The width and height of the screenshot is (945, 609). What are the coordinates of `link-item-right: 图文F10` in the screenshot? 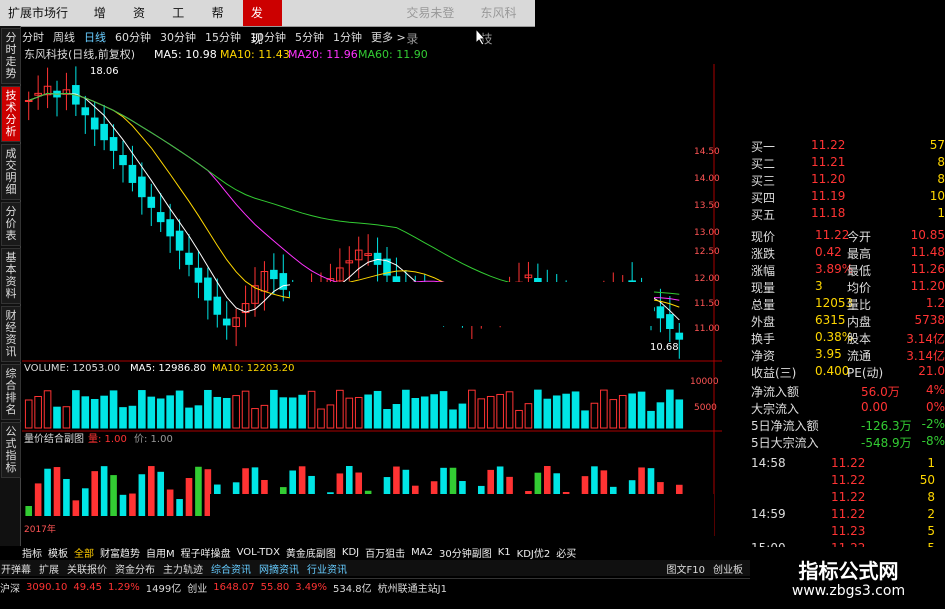 It's located at (686, 568).